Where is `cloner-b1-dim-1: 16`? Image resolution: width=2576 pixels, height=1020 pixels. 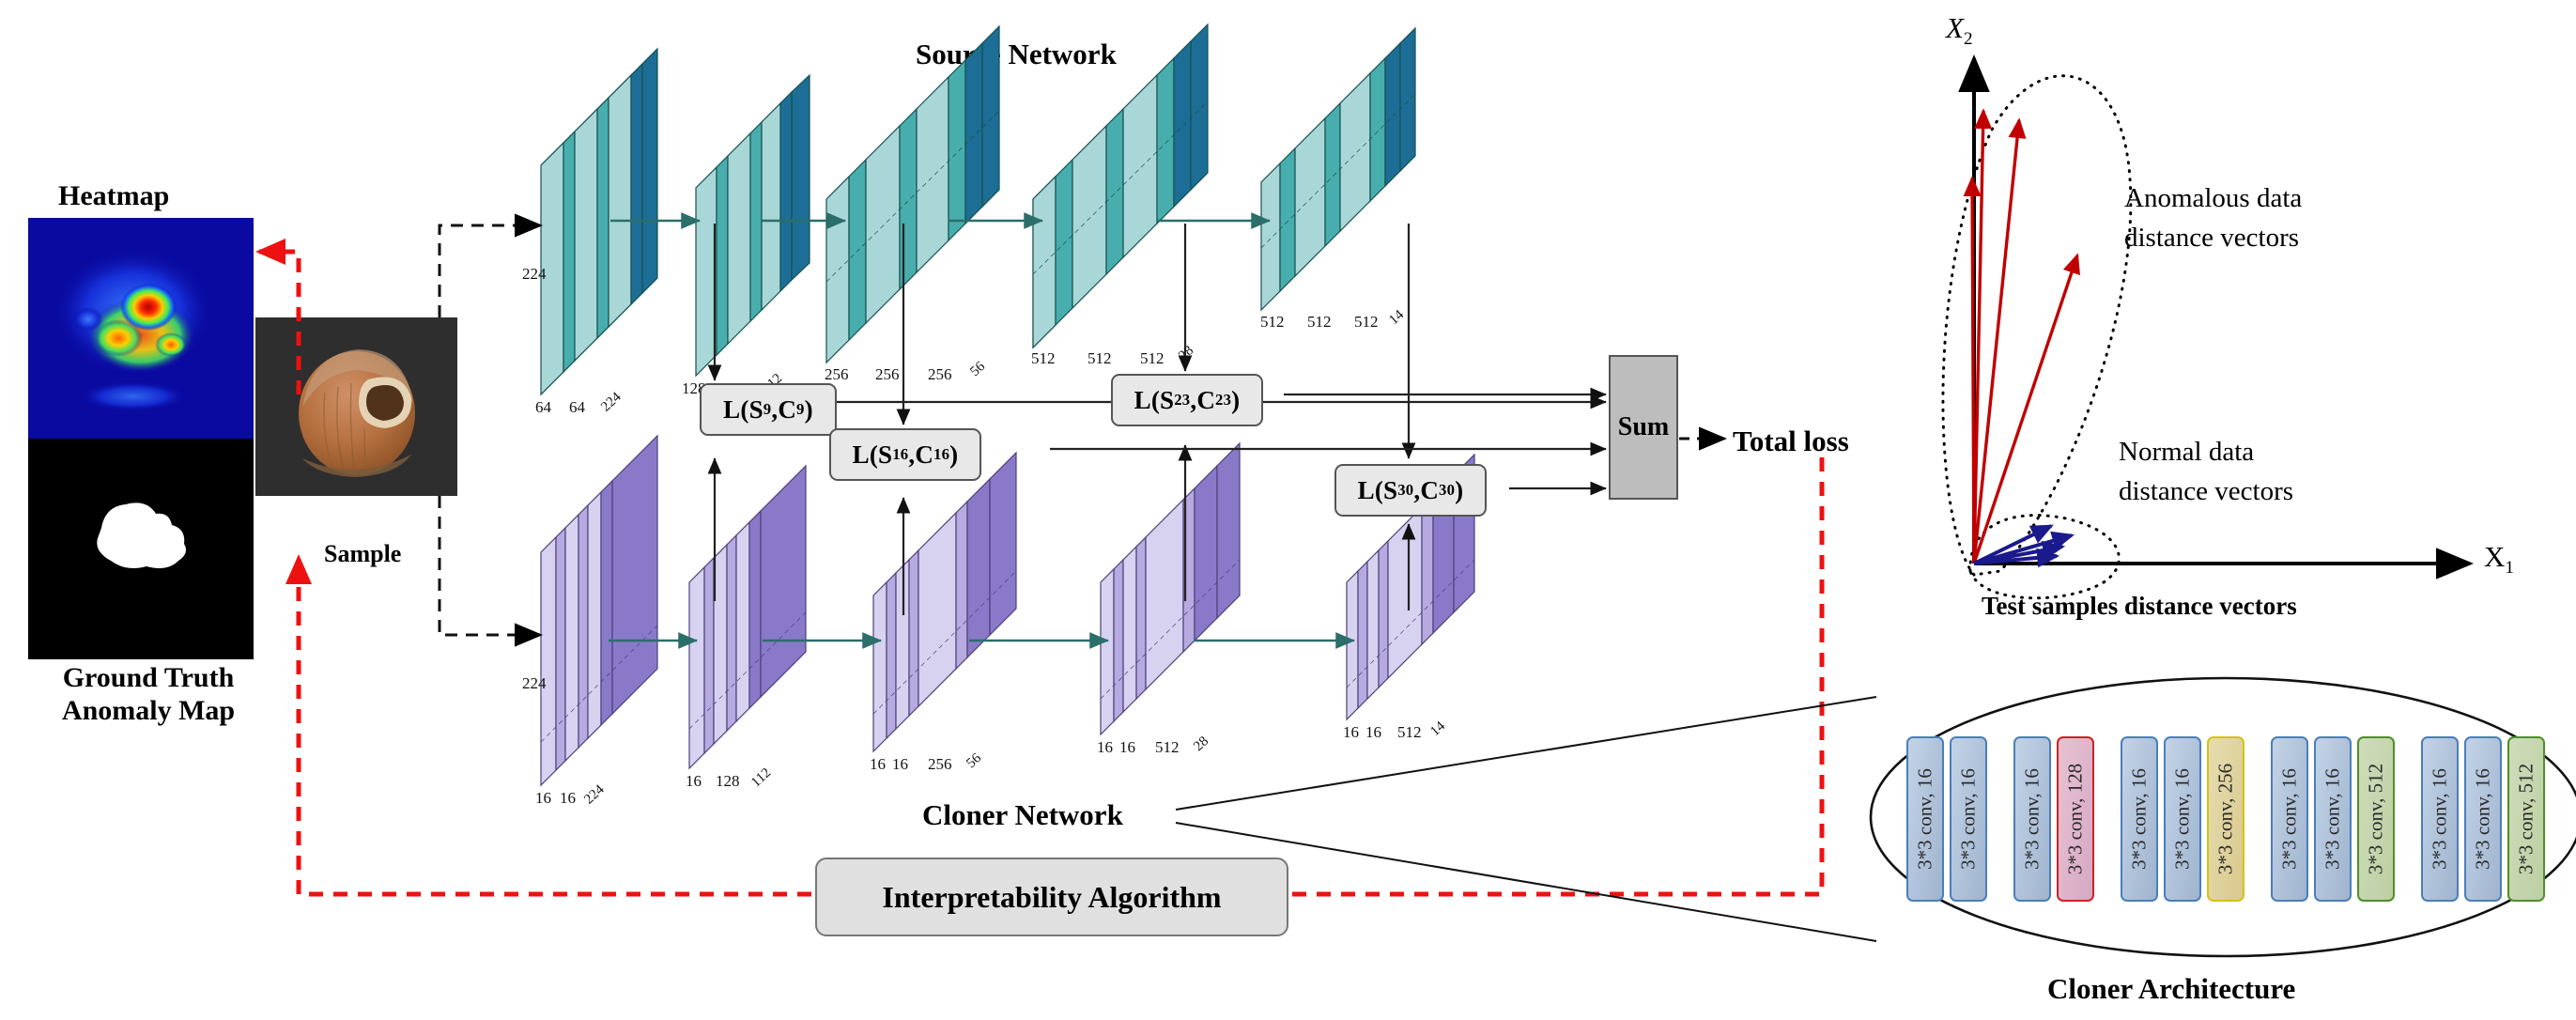
cloner-b1-dim-1: 16 is located at coordinates (568, 798).